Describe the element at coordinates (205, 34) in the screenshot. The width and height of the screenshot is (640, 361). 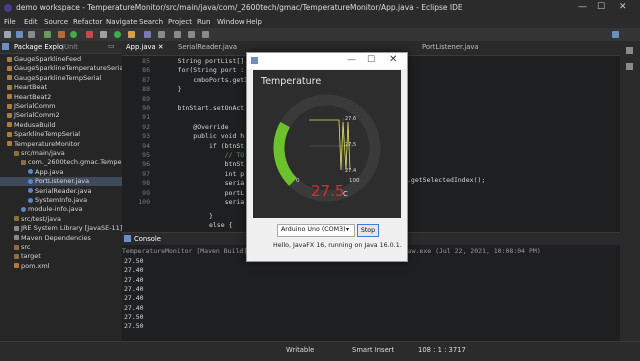
I see `forward-icon` at that location.